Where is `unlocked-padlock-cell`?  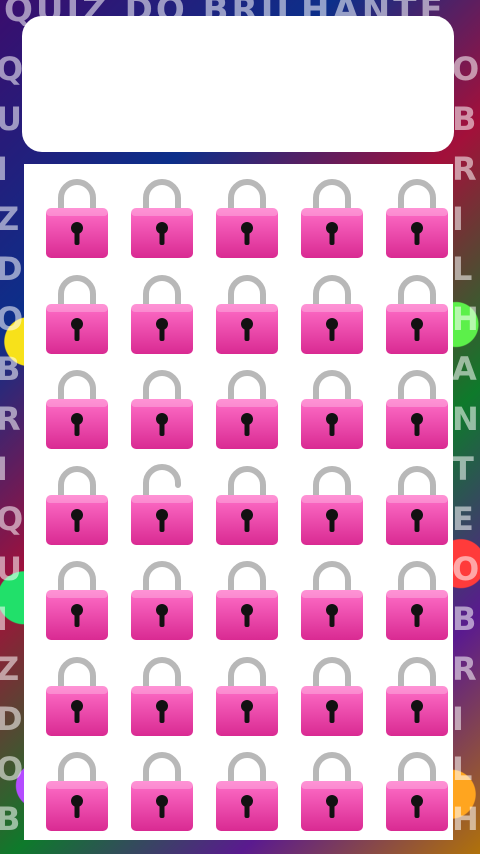 unlocked-padlock-cell is located at coordinates (161, 507).